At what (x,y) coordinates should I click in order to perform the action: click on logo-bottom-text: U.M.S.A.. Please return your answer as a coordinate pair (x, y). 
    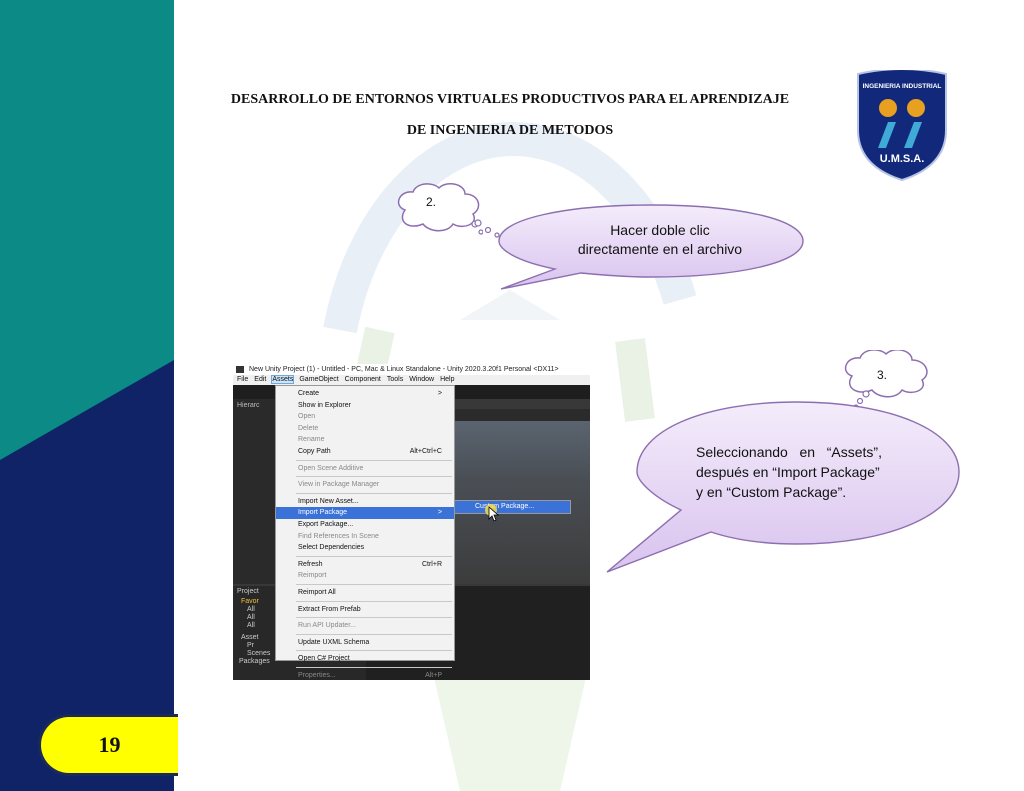
    Looking at the image, I should click on (902, 159).